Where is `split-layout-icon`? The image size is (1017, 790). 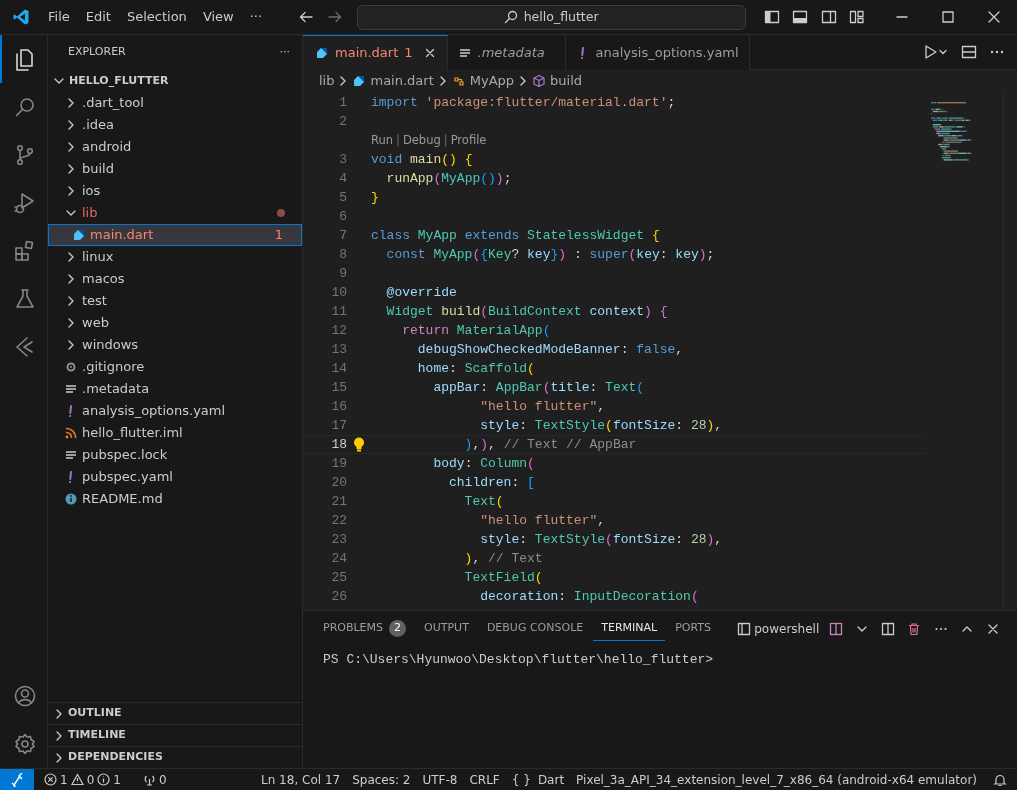
split-layout-icon is located at coordinates (828, 17).